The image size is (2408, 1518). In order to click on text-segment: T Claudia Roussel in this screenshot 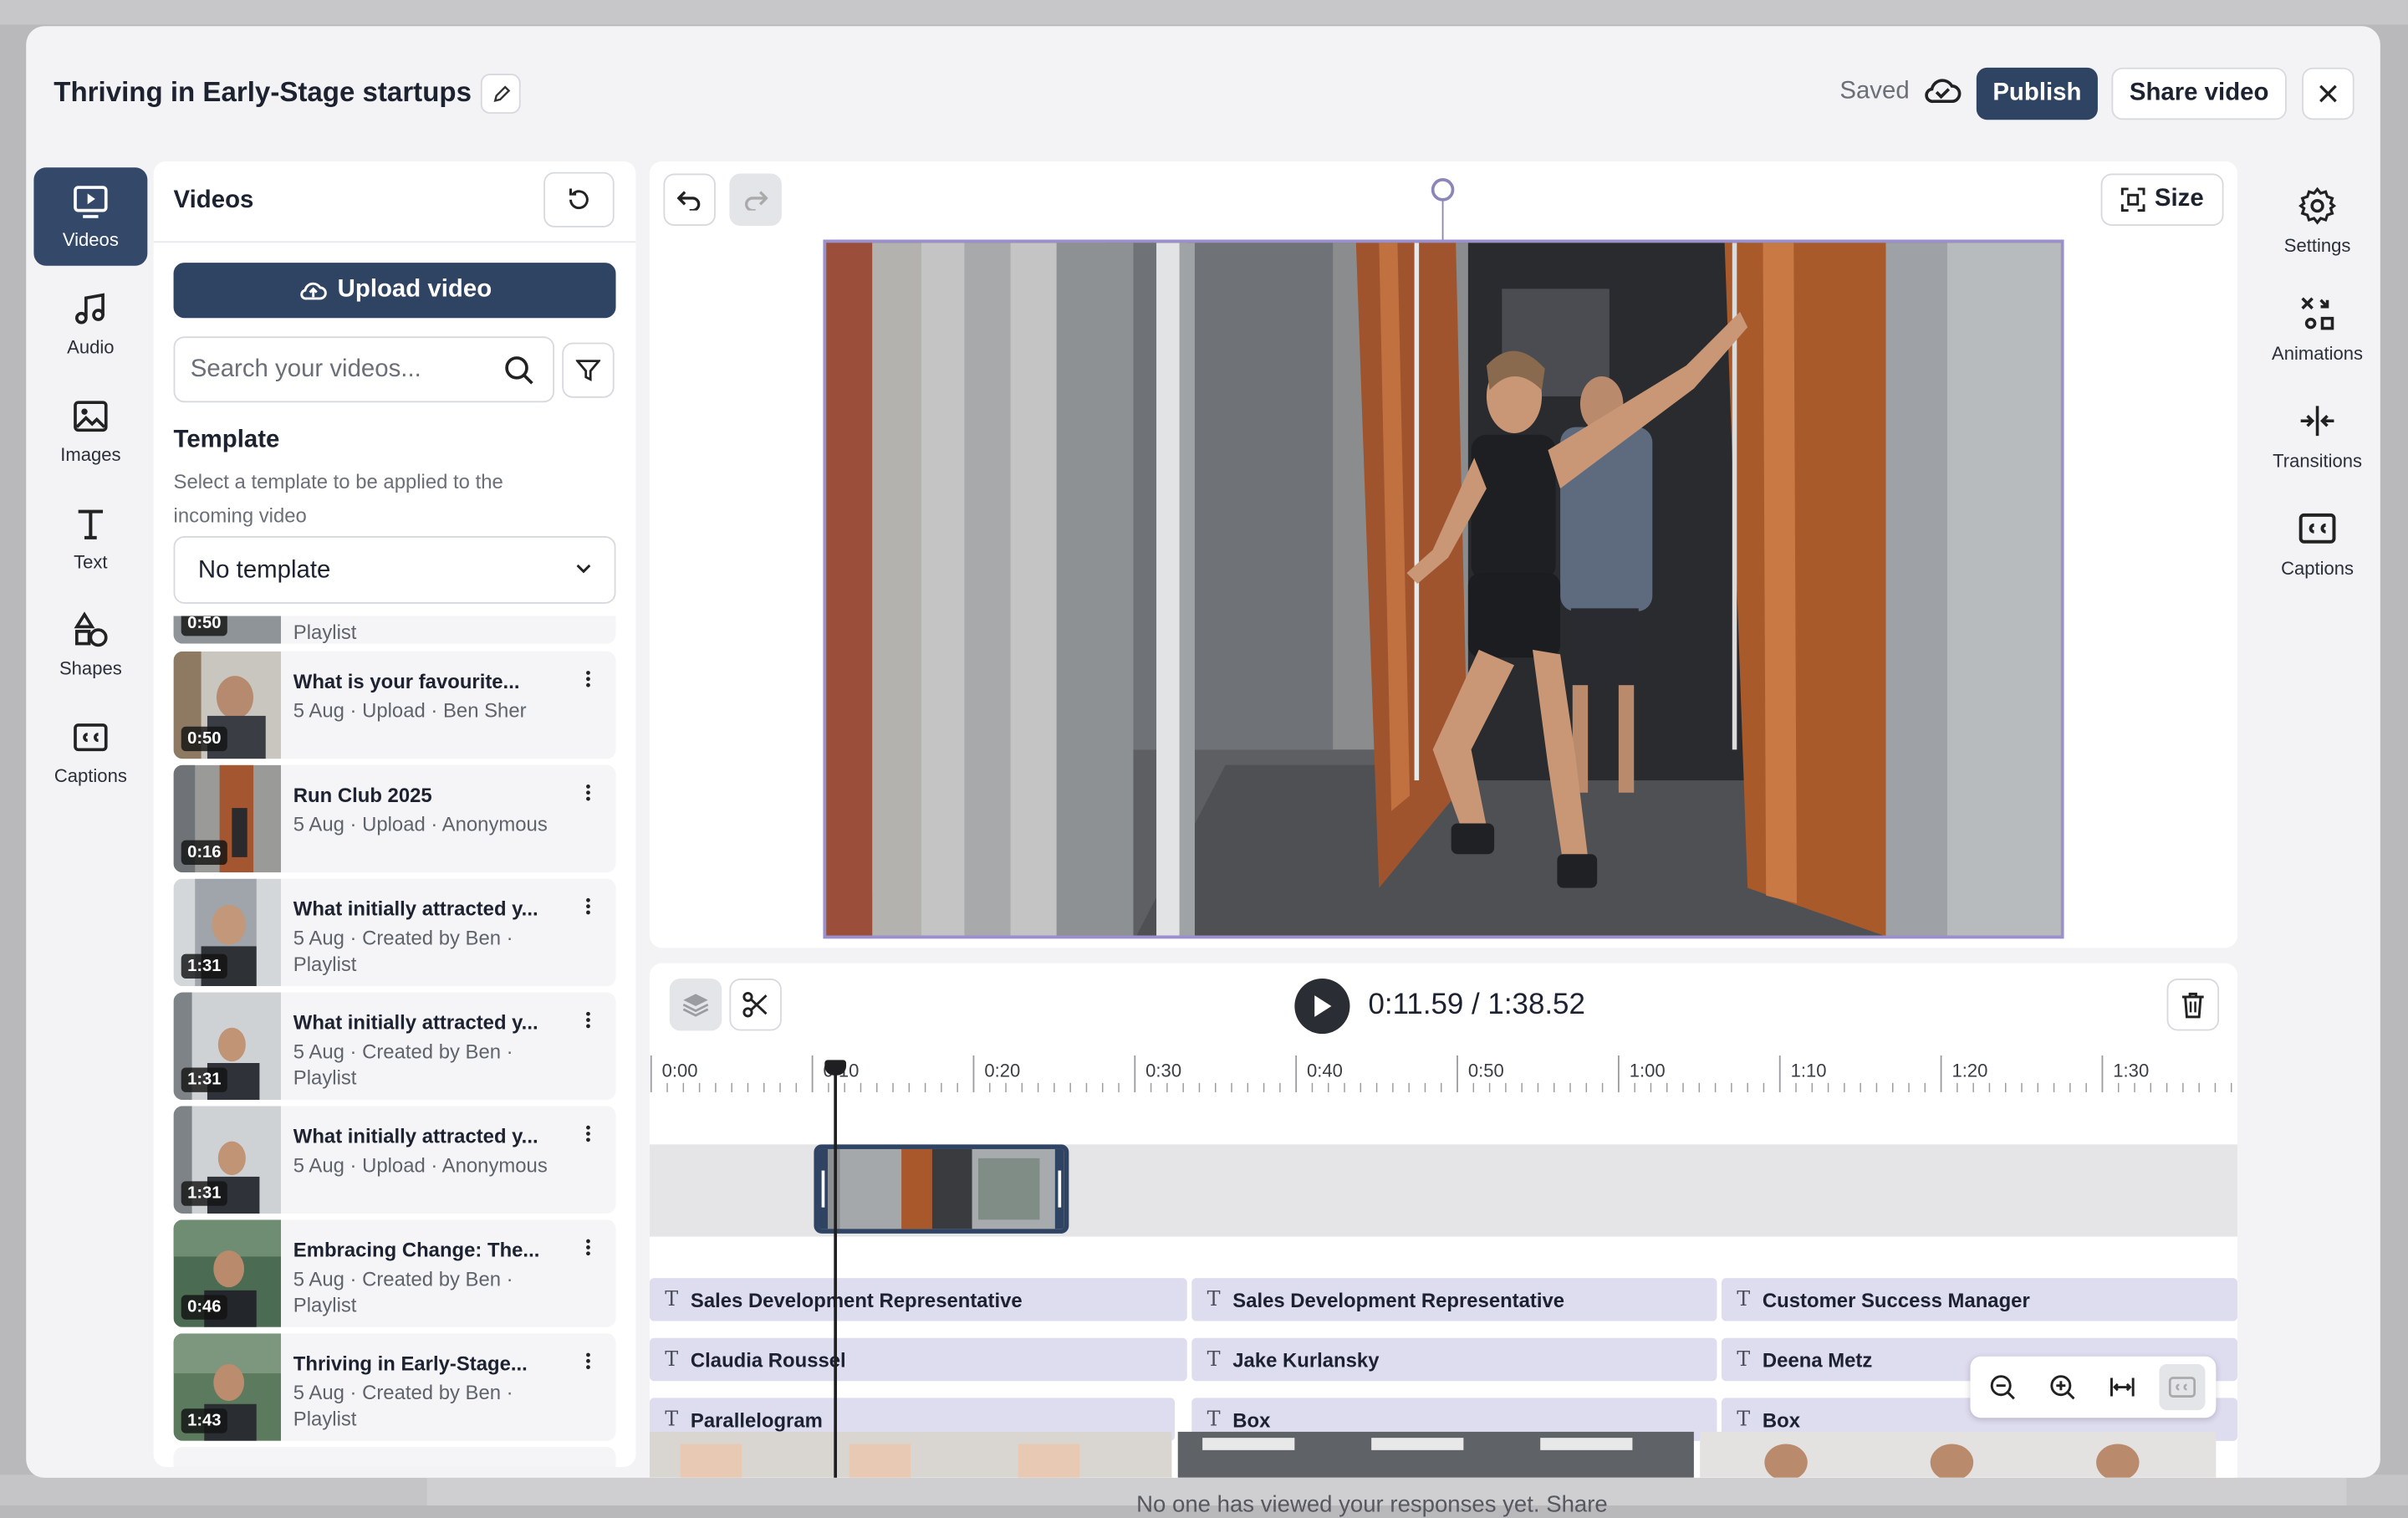, I will do `click(918, 1359)`.